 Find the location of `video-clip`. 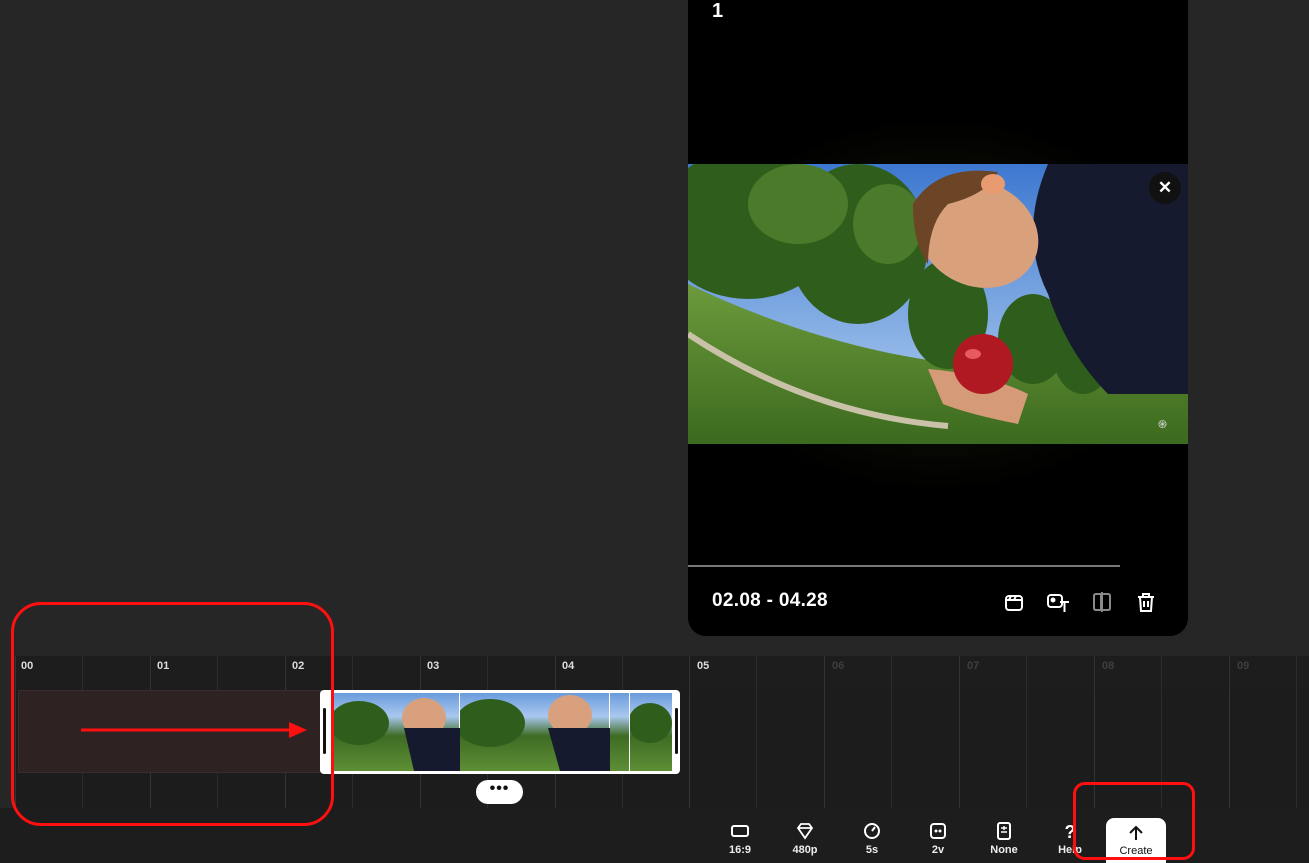

video-clip is located at coordinates (500, 732).